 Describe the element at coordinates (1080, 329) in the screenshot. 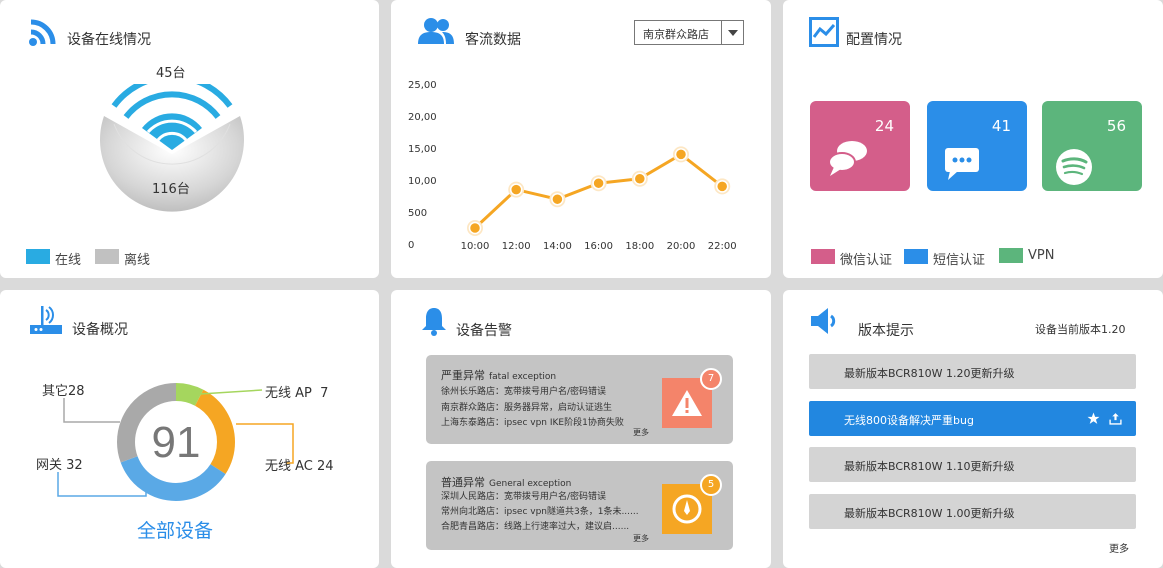

I see `current-version: 设备当前版本1.20` at that location.